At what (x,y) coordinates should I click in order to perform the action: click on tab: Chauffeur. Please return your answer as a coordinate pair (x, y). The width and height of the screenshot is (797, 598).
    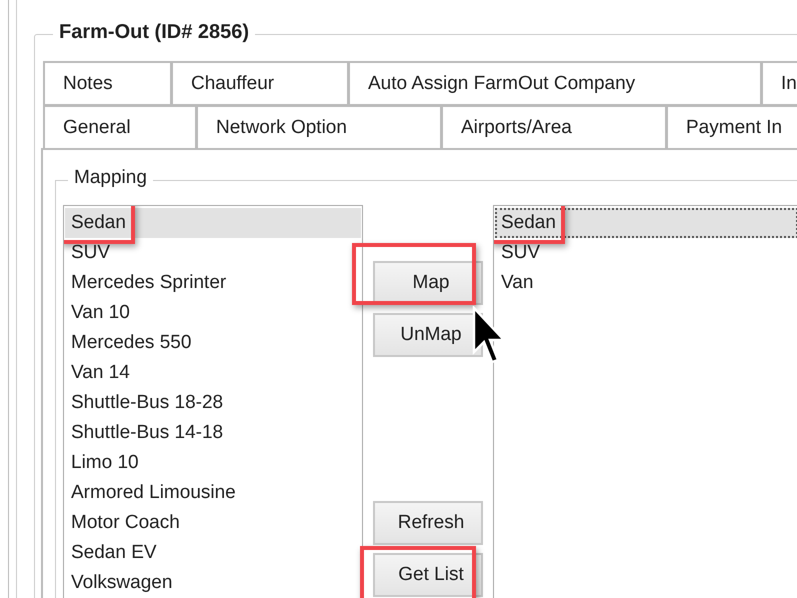
    Looking at the image, I should click on (259, 83).